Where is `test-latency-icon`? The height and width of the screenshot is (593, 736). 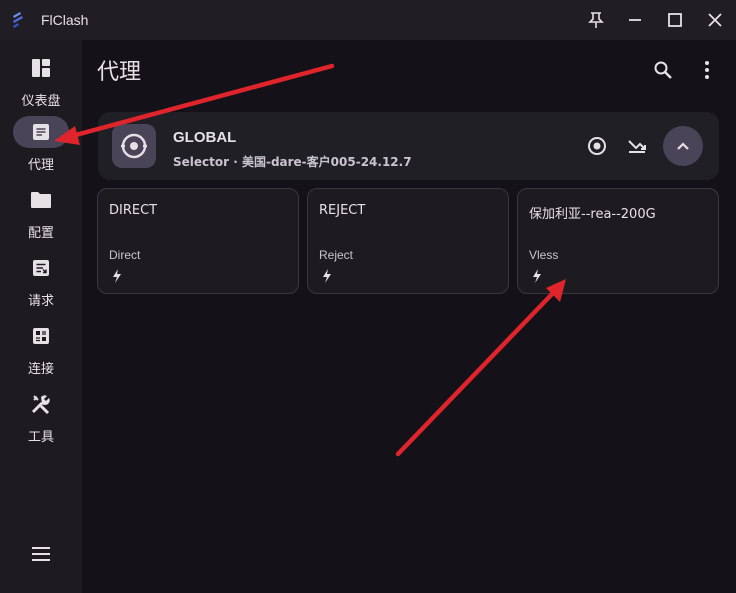 test-latency-icon is located at coordinates (637, 146).